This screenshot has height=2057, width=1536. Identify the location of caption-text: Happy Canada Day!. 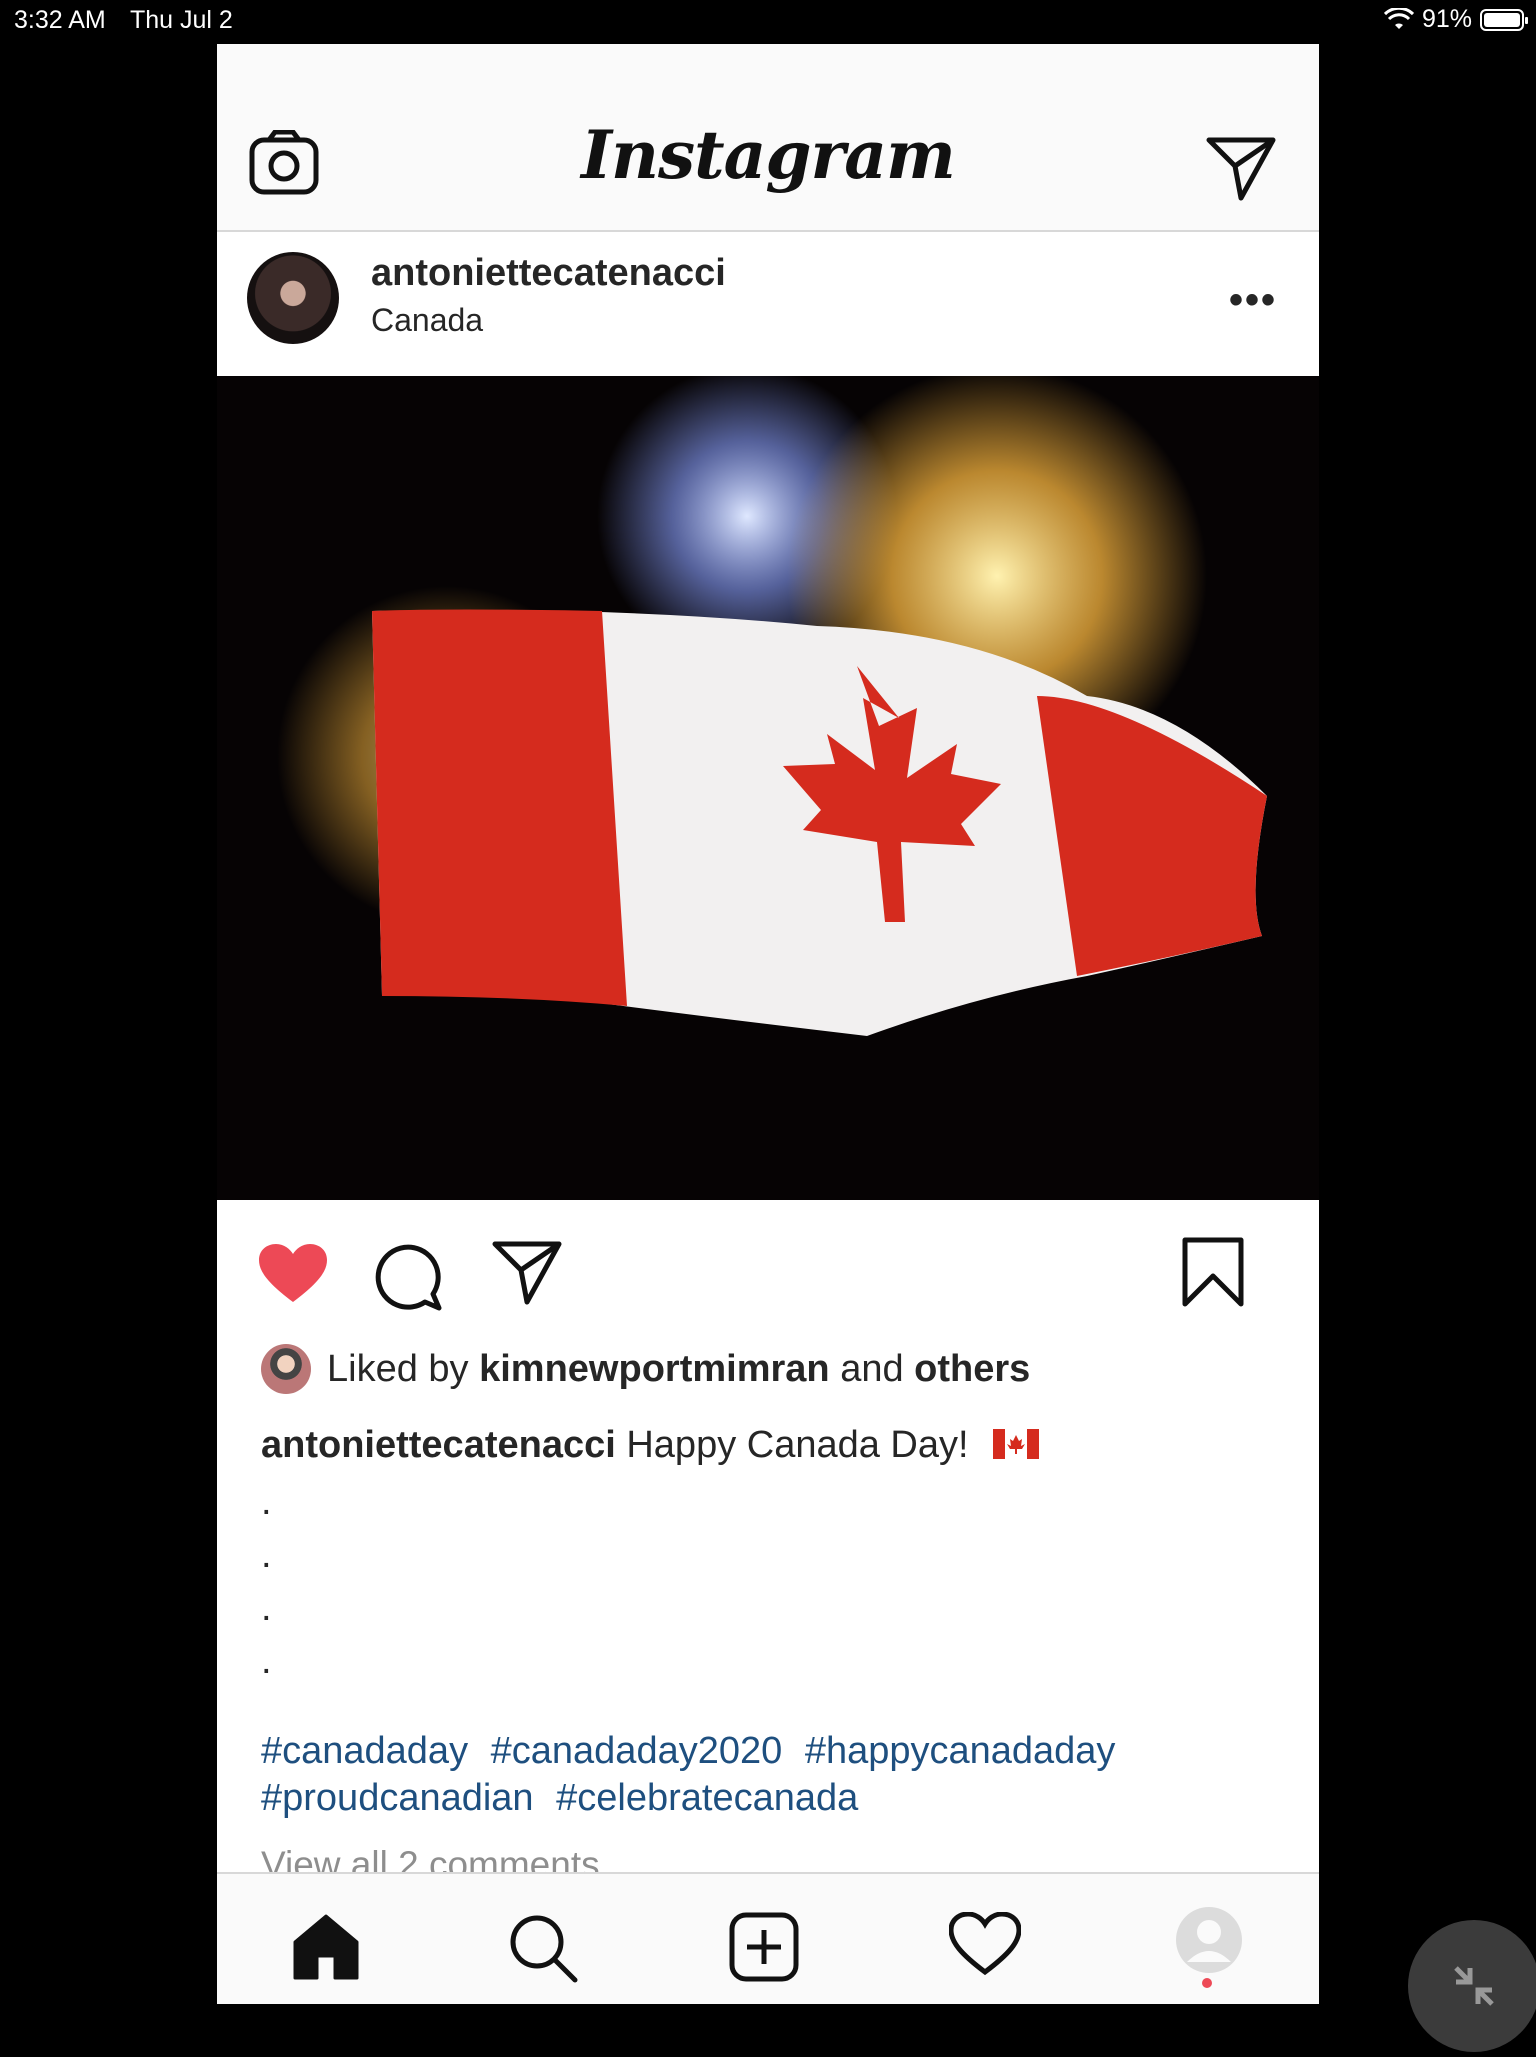
(797, 1445).